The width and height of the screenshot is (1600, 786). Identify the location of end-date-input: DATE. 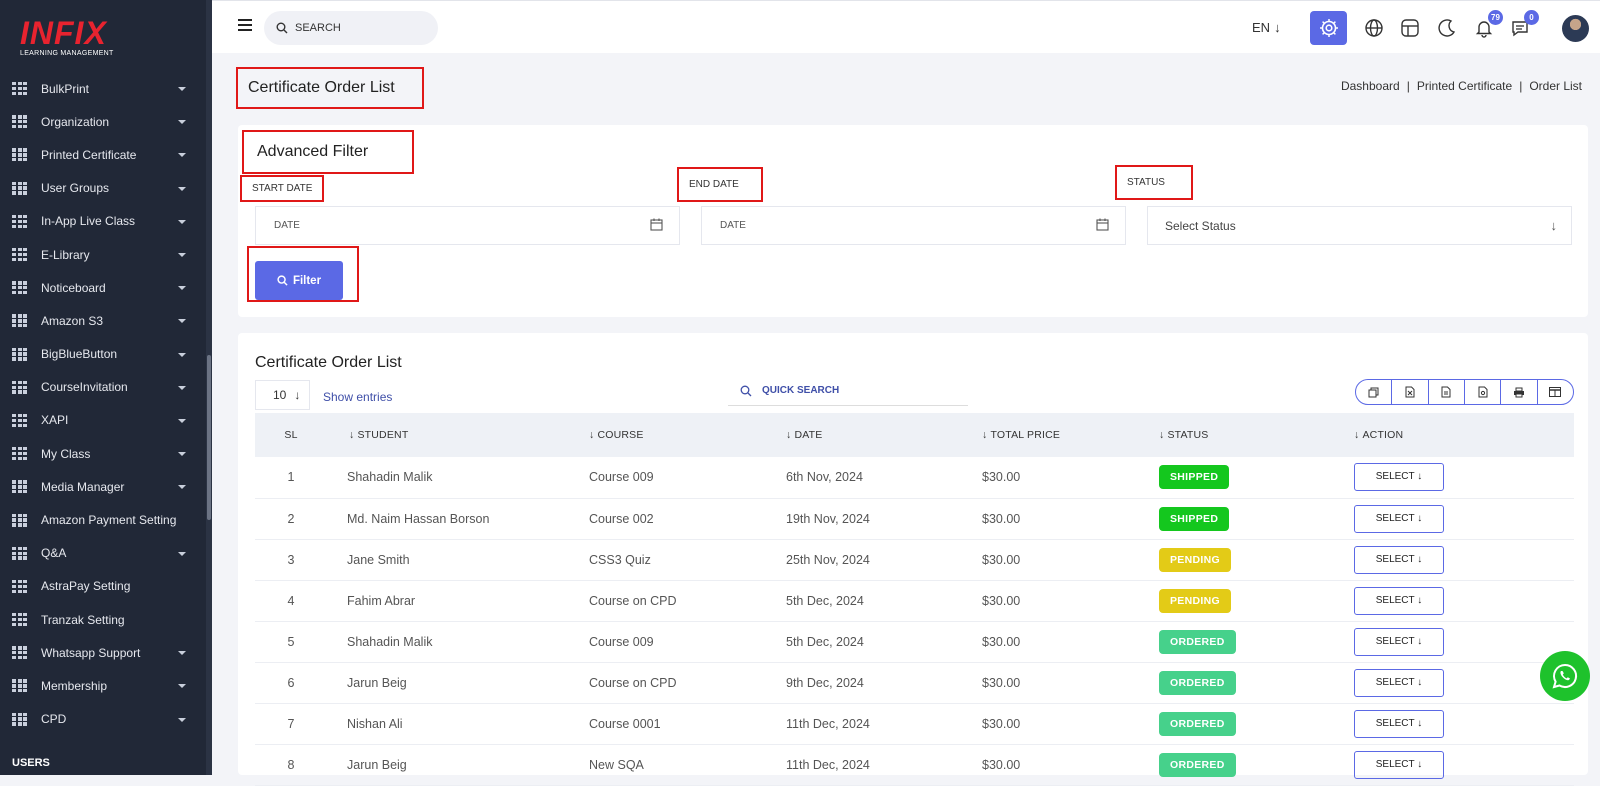
(913, 225).